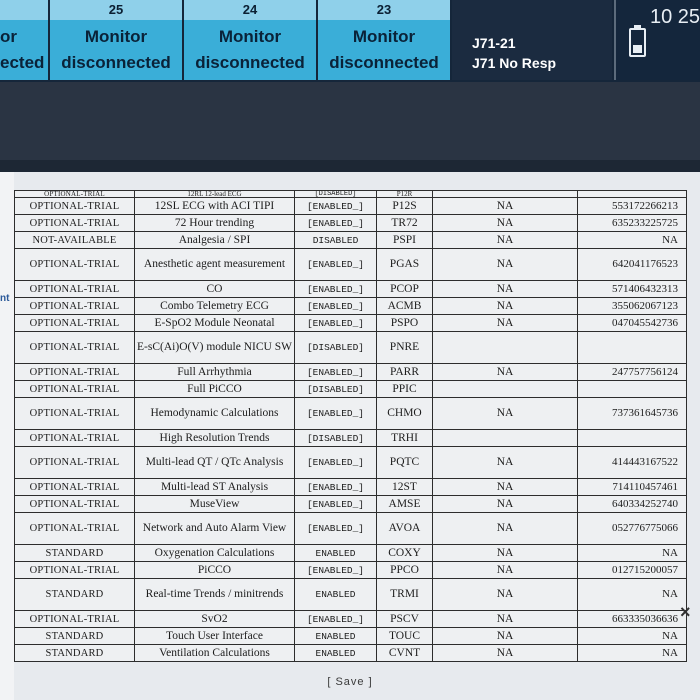 This screenshot has height=700, width=700. What do you see at coordinates (7, 436) in the screenshot?
I see `left-strip` at bounding box center [7, 436].